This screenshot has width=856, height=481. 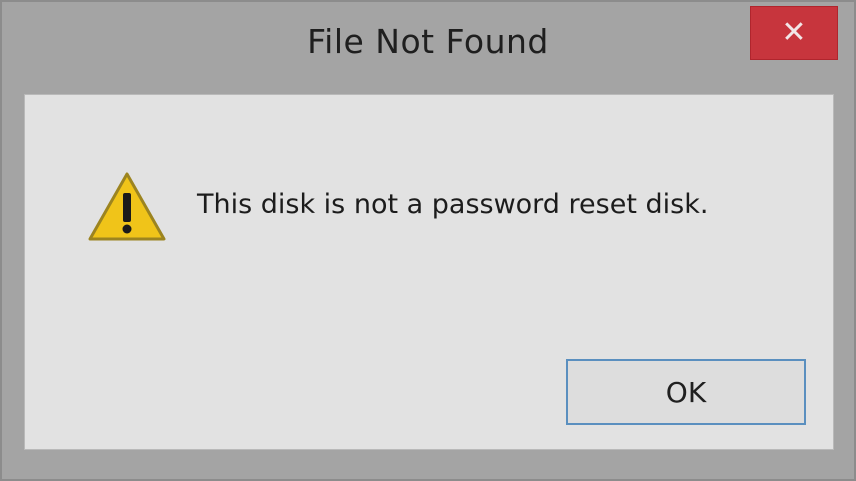 What do you see at coordinates (686, 392) in the screenshot?
I see `ok-button: OK` at bounding box center [686, 392].